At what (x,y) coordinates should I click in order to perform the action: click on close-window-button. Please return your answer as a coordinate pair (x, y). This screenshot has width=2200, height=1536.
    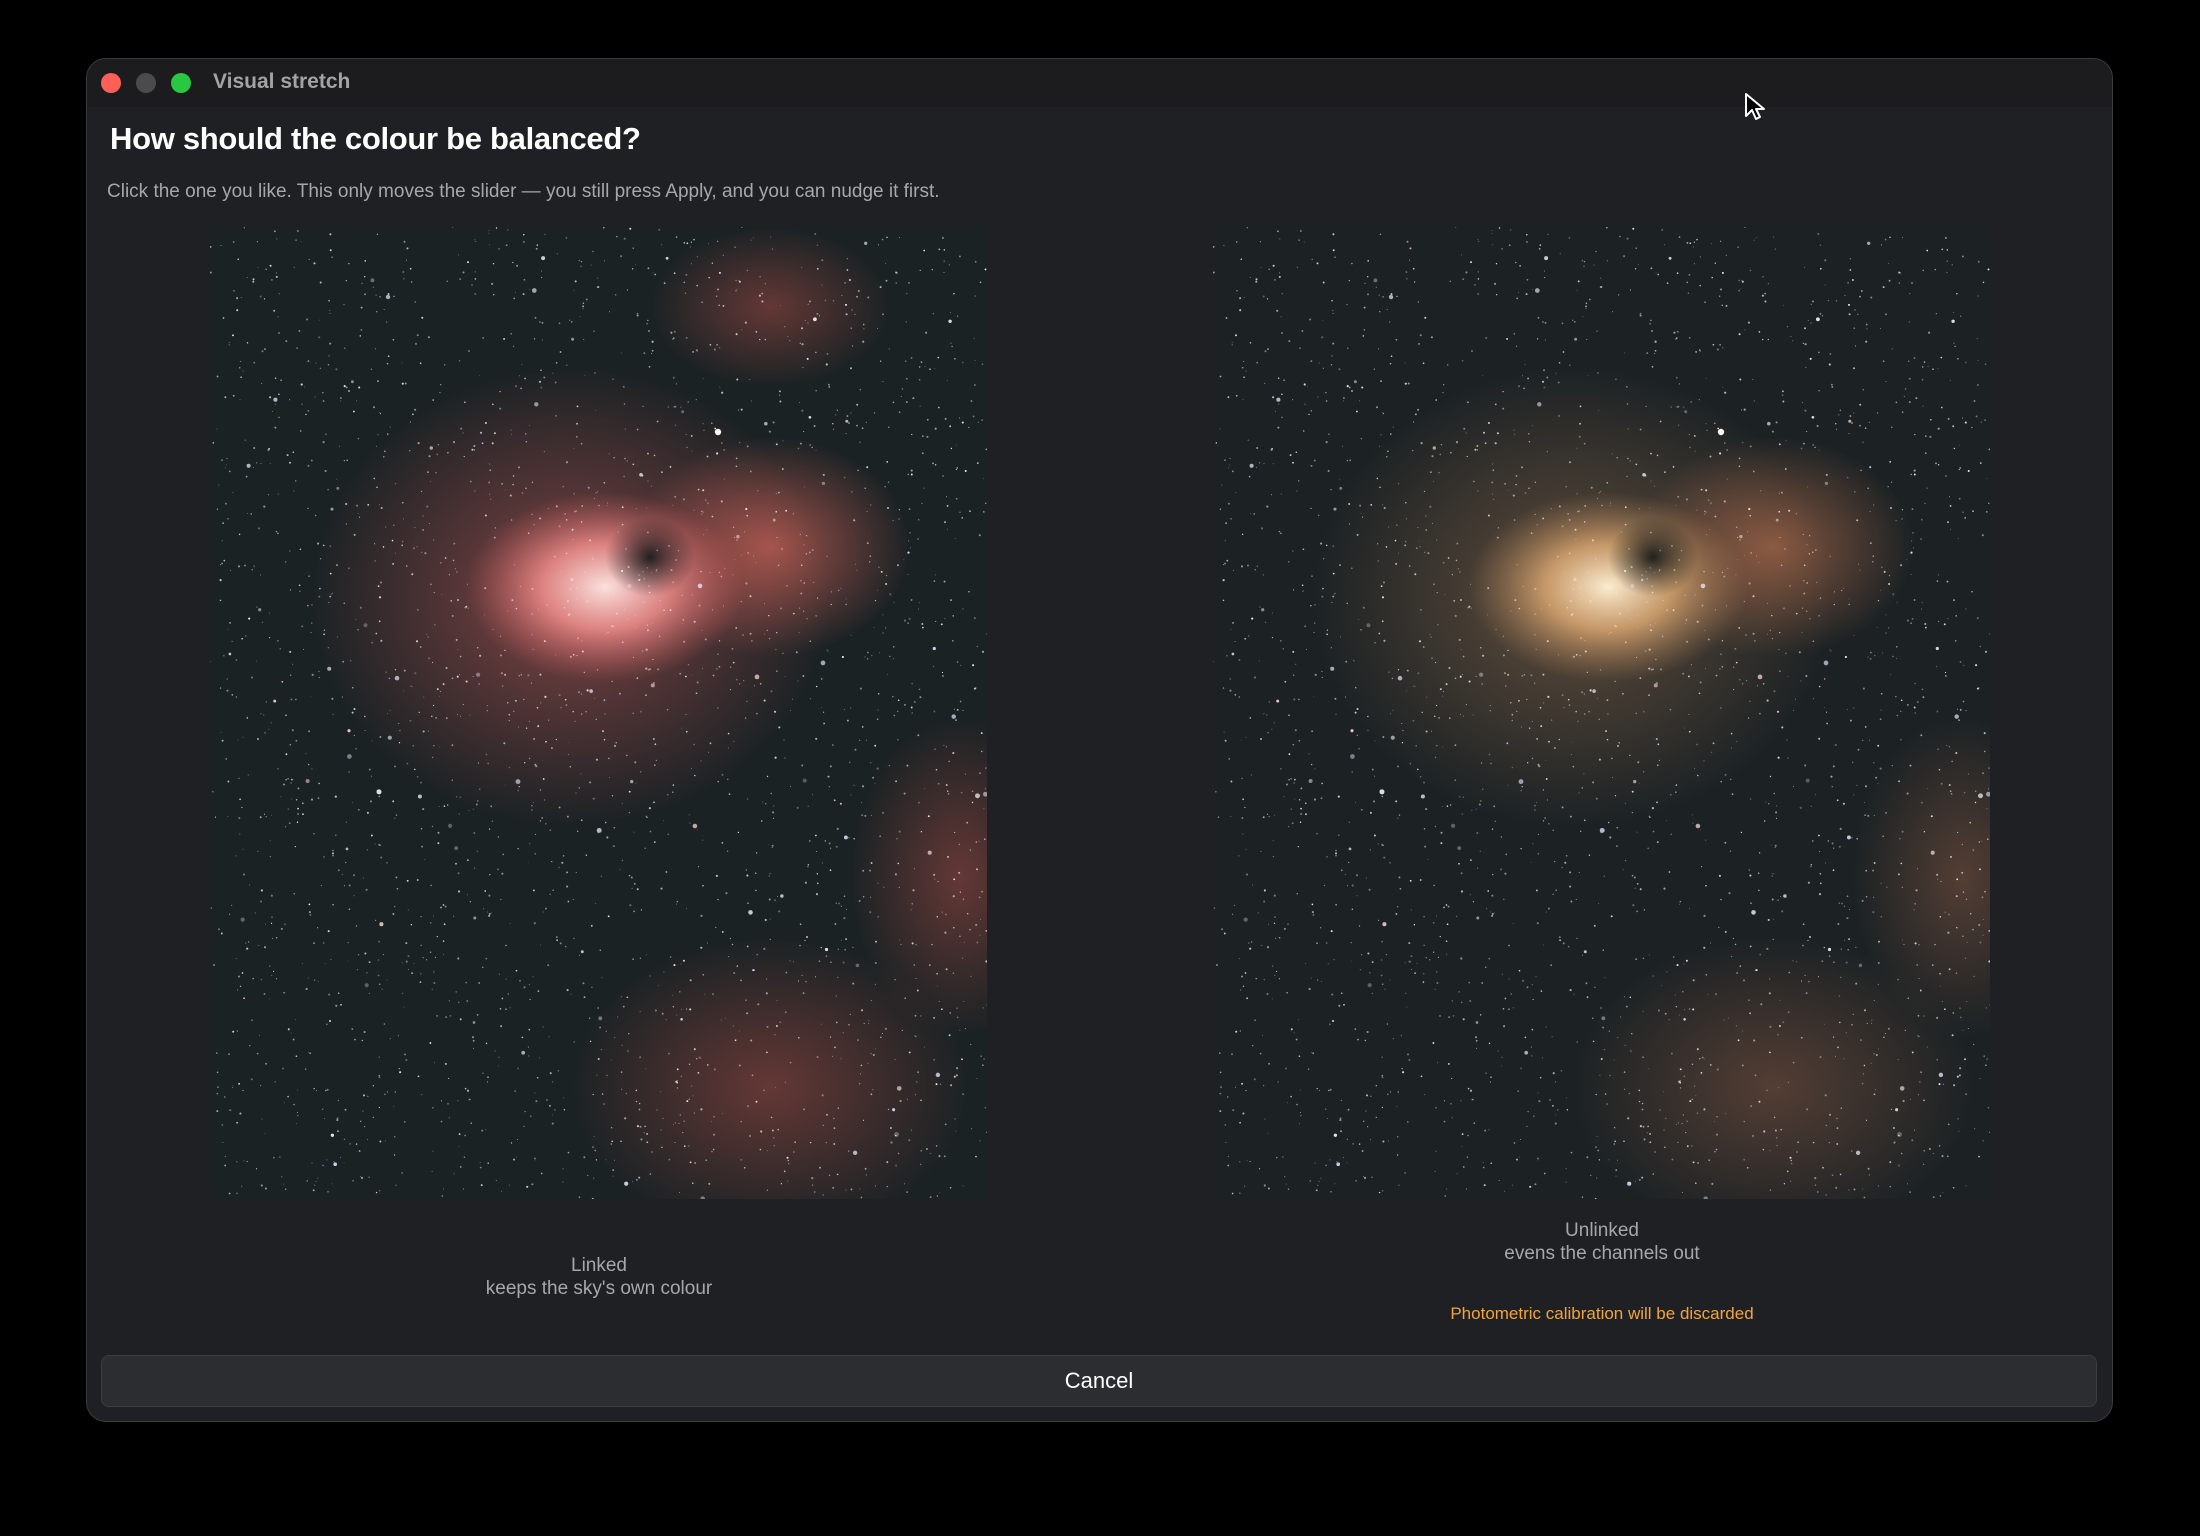
    Looking at the image, I should click on (111, 83).